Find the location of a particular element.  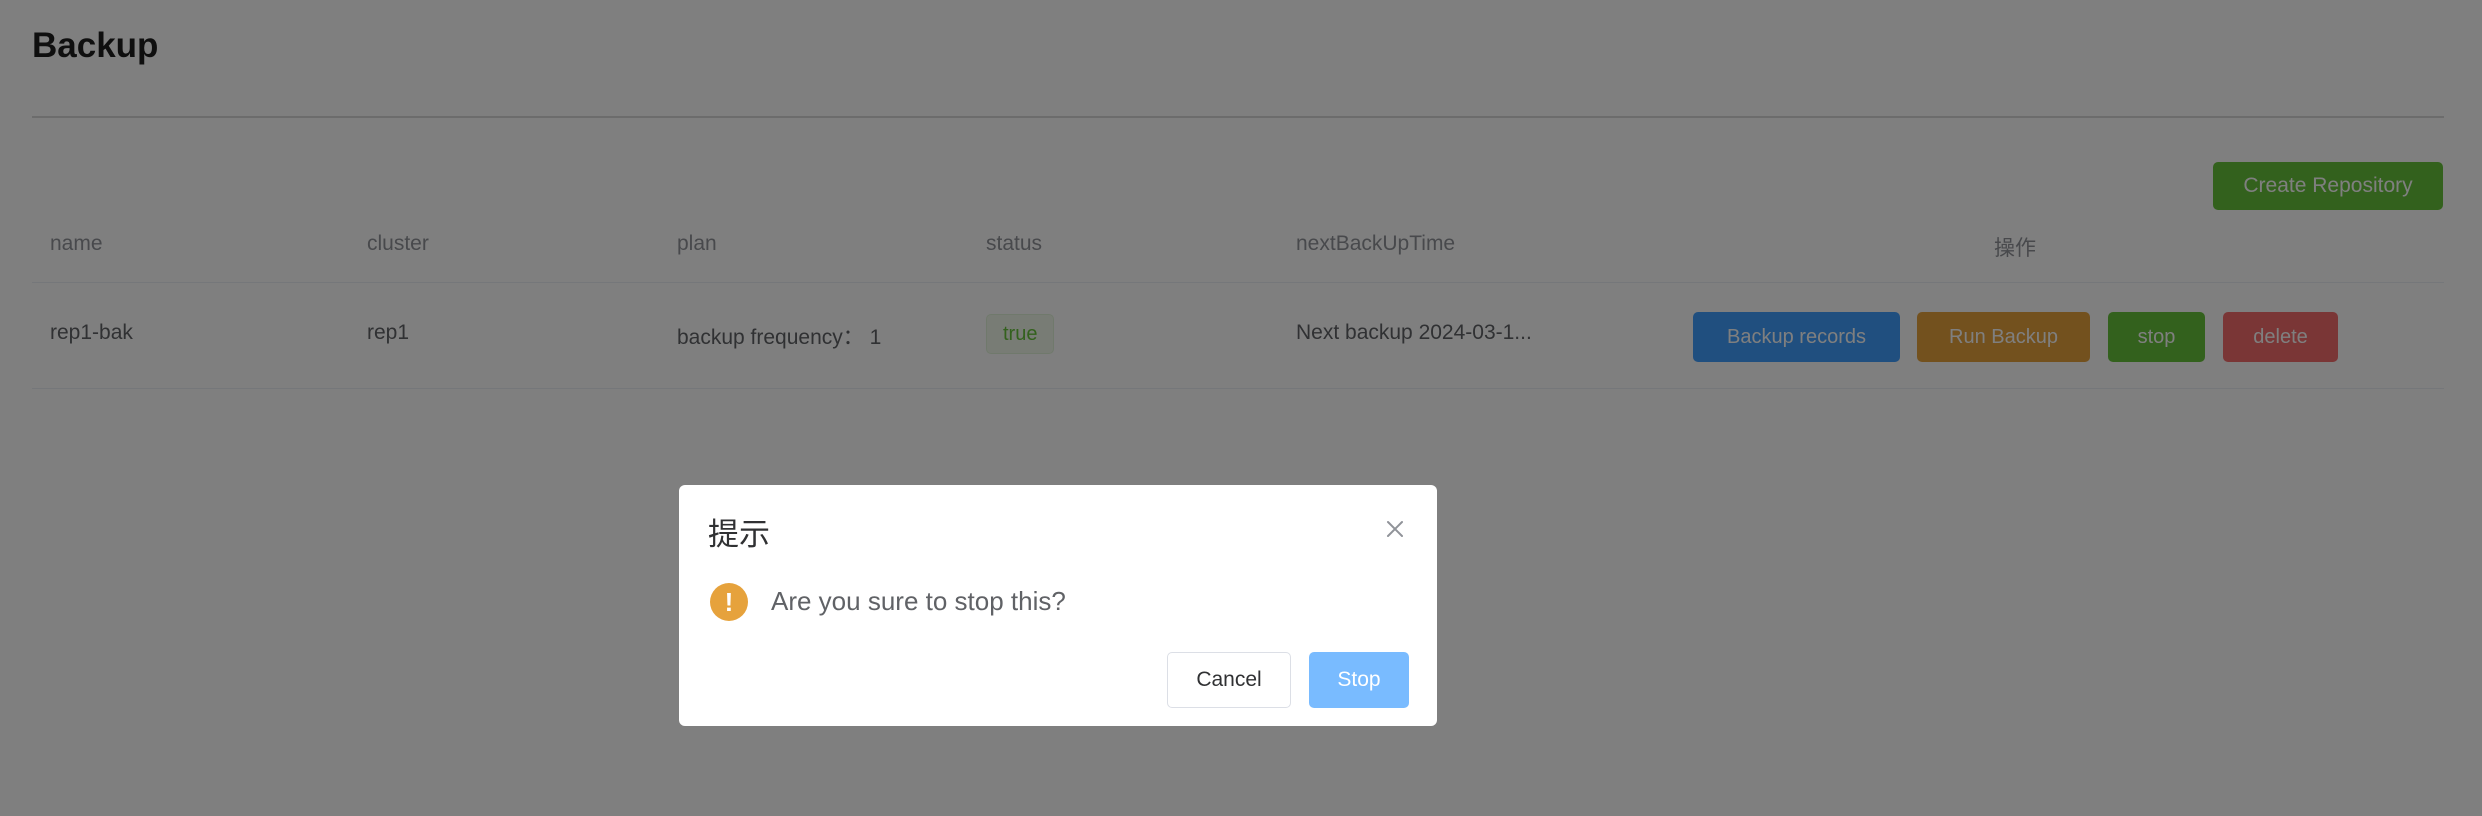

dialog-message: Are you sure to stop this? is located at coordinates (918, 601).